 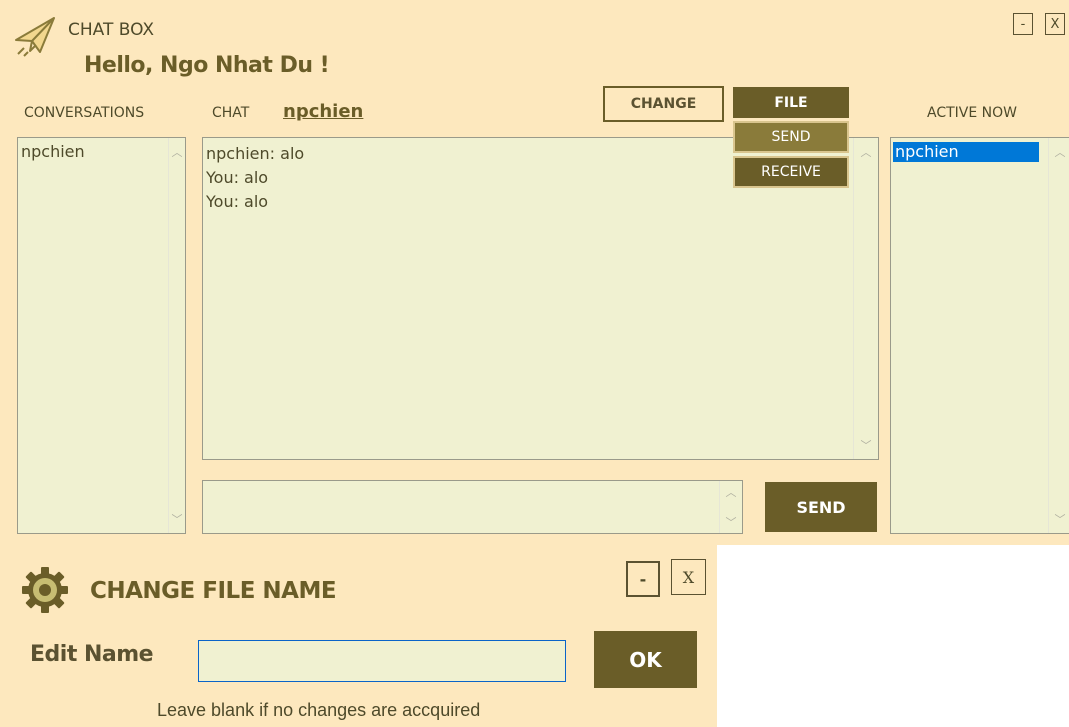 What do you see at coordinates (35, 37) in the screenshot?
I see `paper-plane-icon` at bounding box center [35, 37].